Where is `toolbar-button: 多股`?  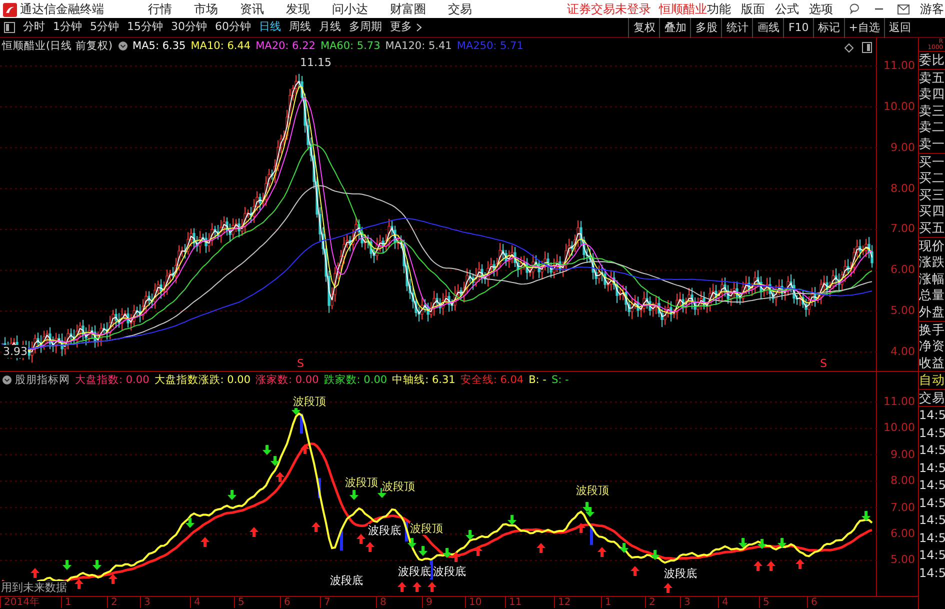
toolbar-button: 多股 is located at coordinates (706, 28).